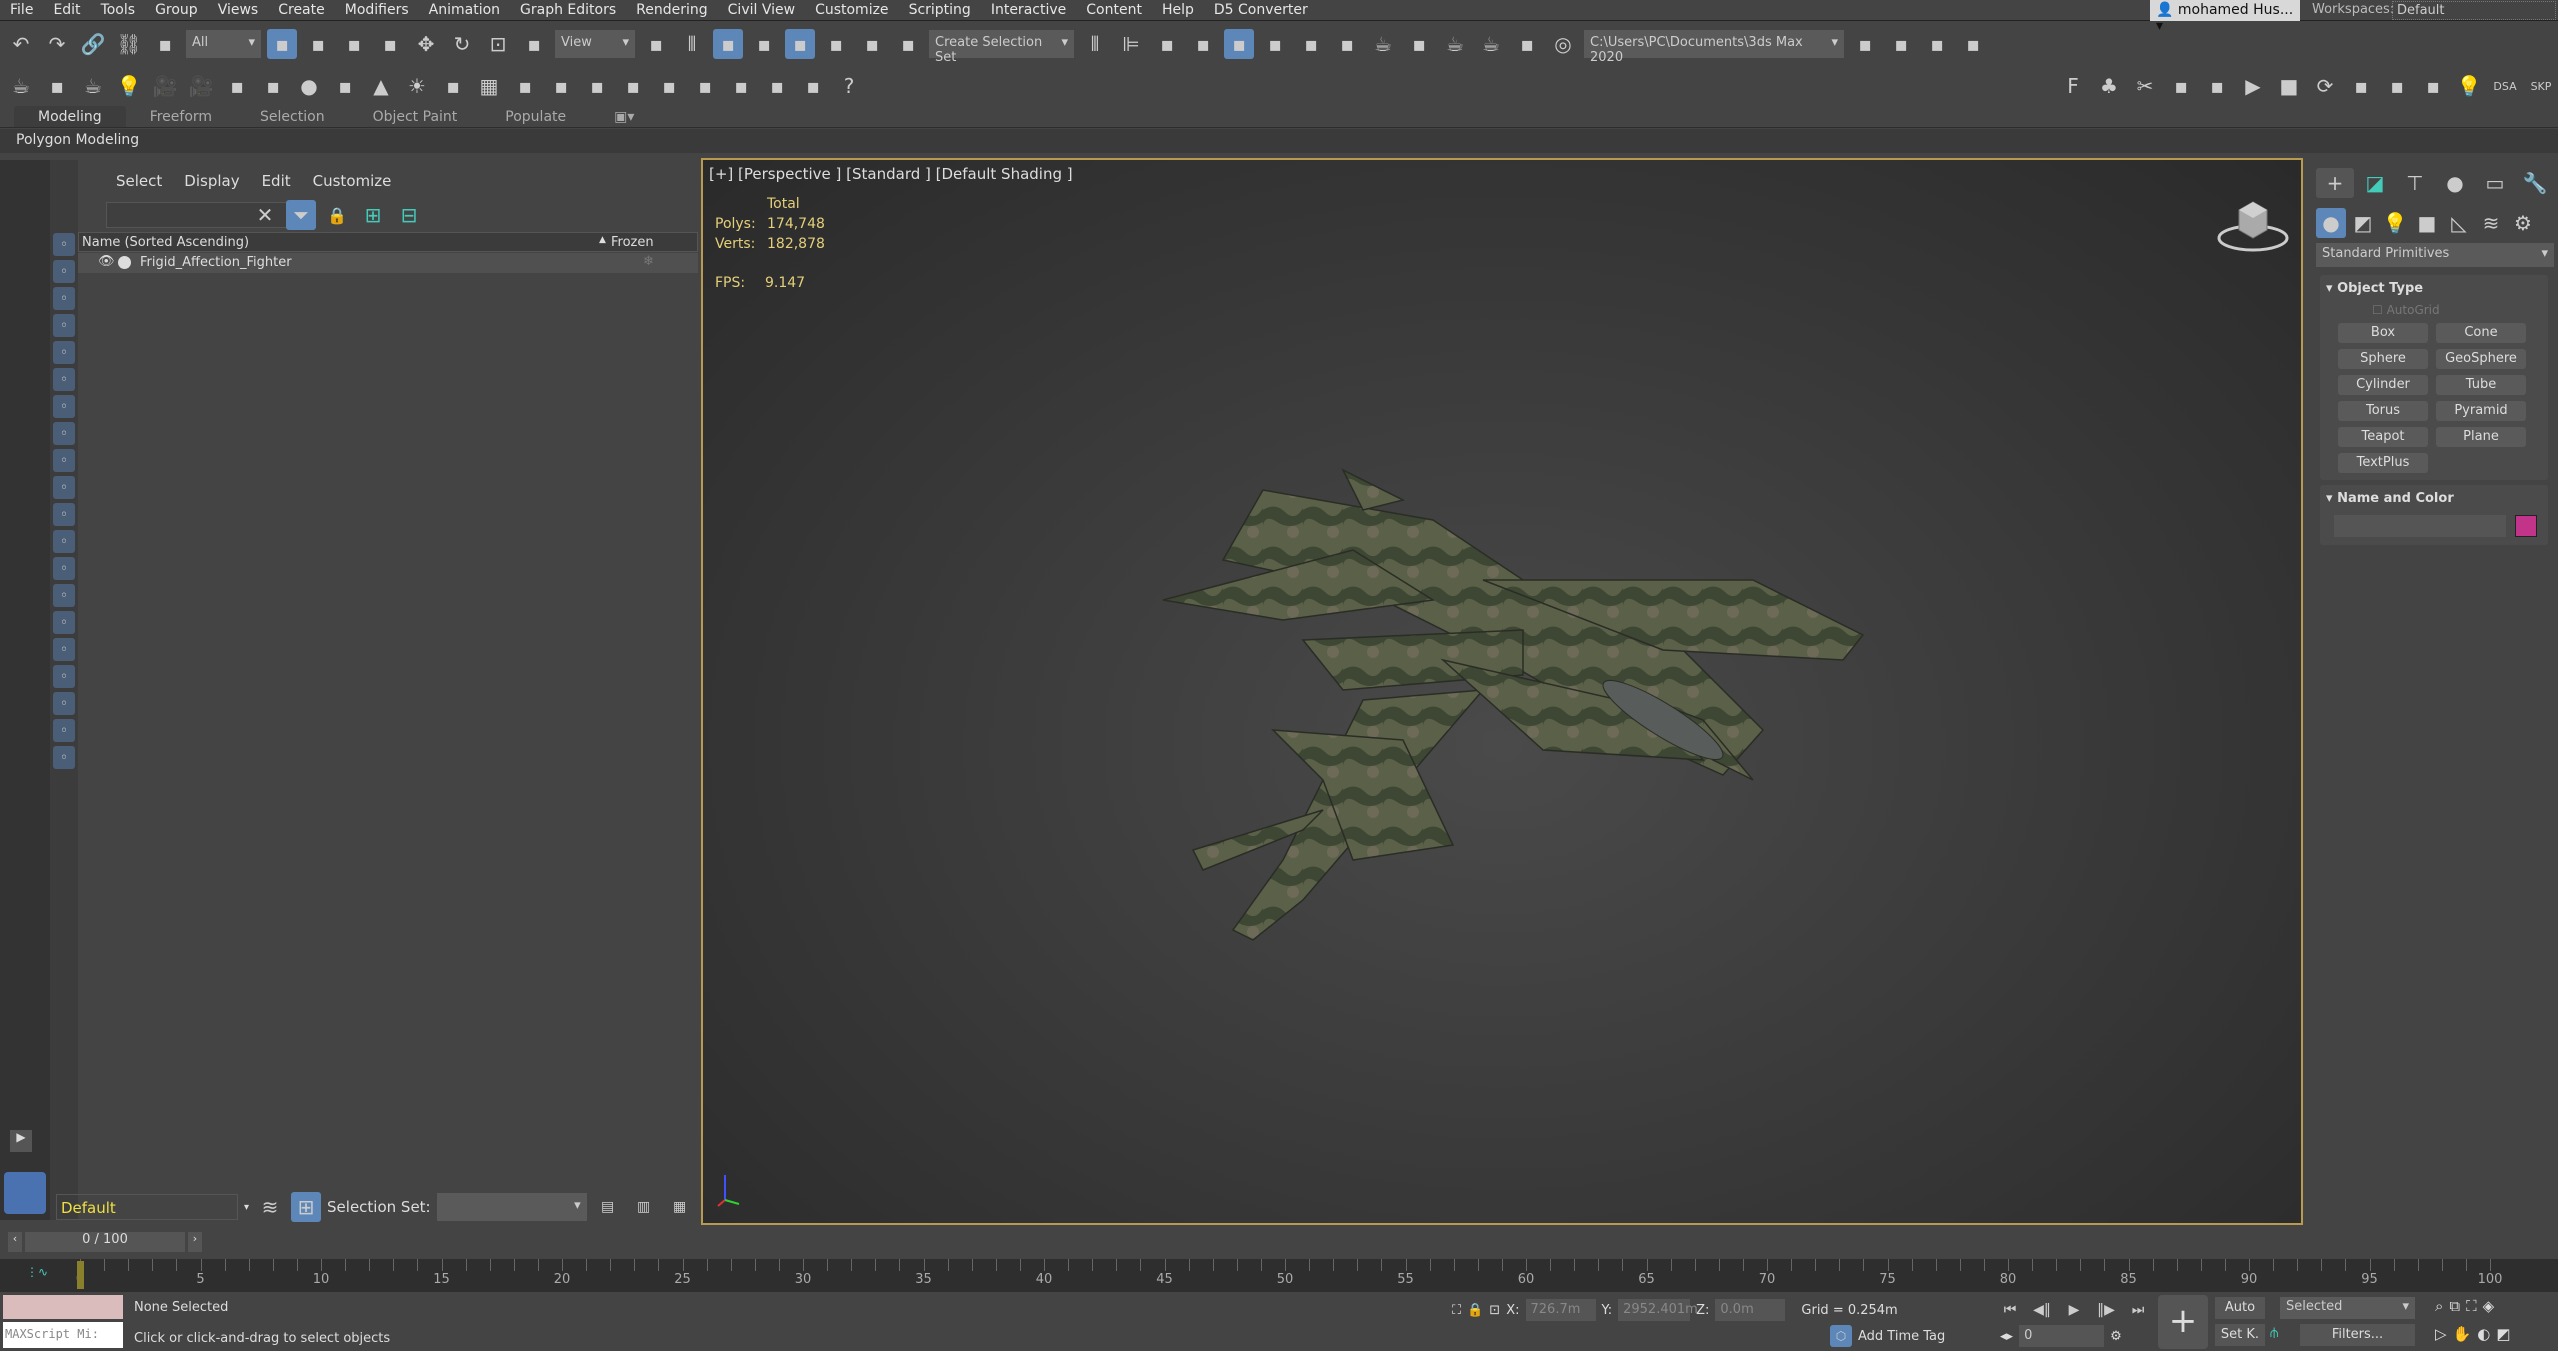  What do you see at coordinates (64, 541) in the screenshot?
I see `display-frozen-icon: ◦` at bounding box center [64, 541].